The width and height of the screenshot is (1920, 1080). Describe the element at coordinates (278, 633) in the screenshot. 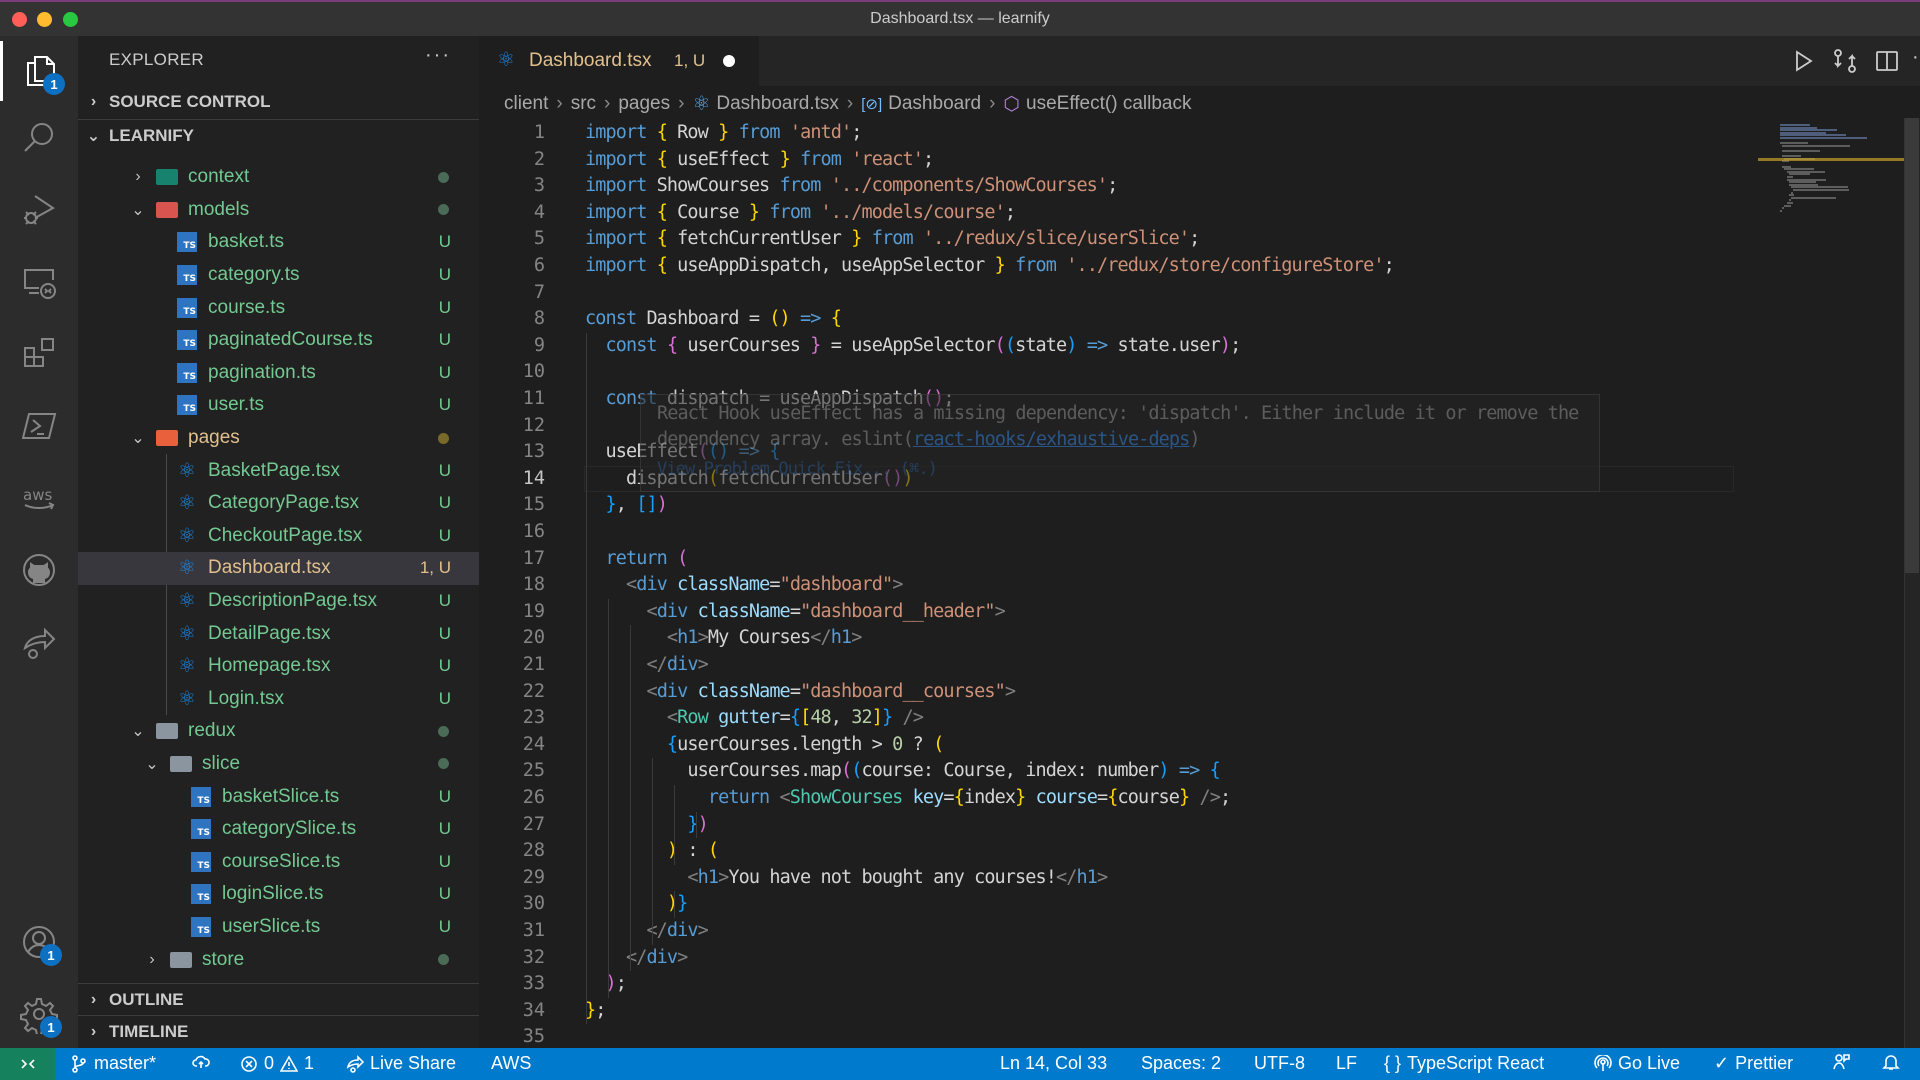

I see `file-detailpage-tsx: ⚛ DetailPage.tsx U` at that location.